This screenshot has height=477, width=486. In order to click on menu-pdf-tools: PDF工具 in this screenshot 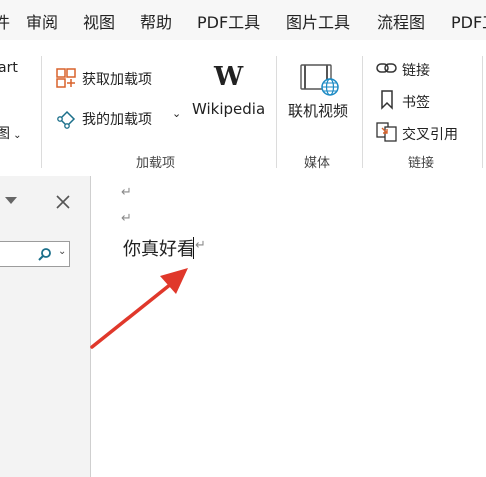, I will do `click(228, 21)`.